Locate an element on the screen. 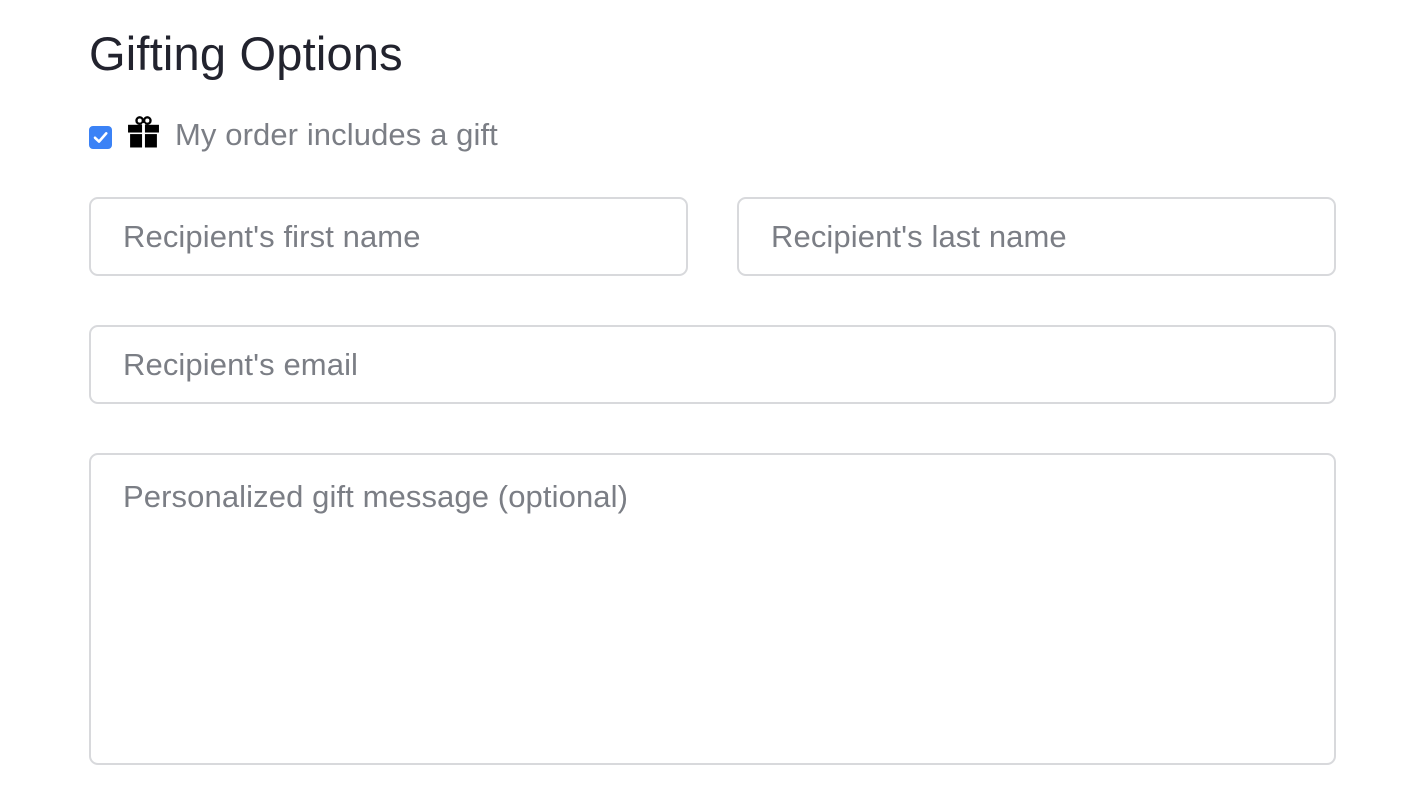 Image resolution: width=1424 pixels, height=798 pixels. checkmark-icon is located at coordinates (100, 137).